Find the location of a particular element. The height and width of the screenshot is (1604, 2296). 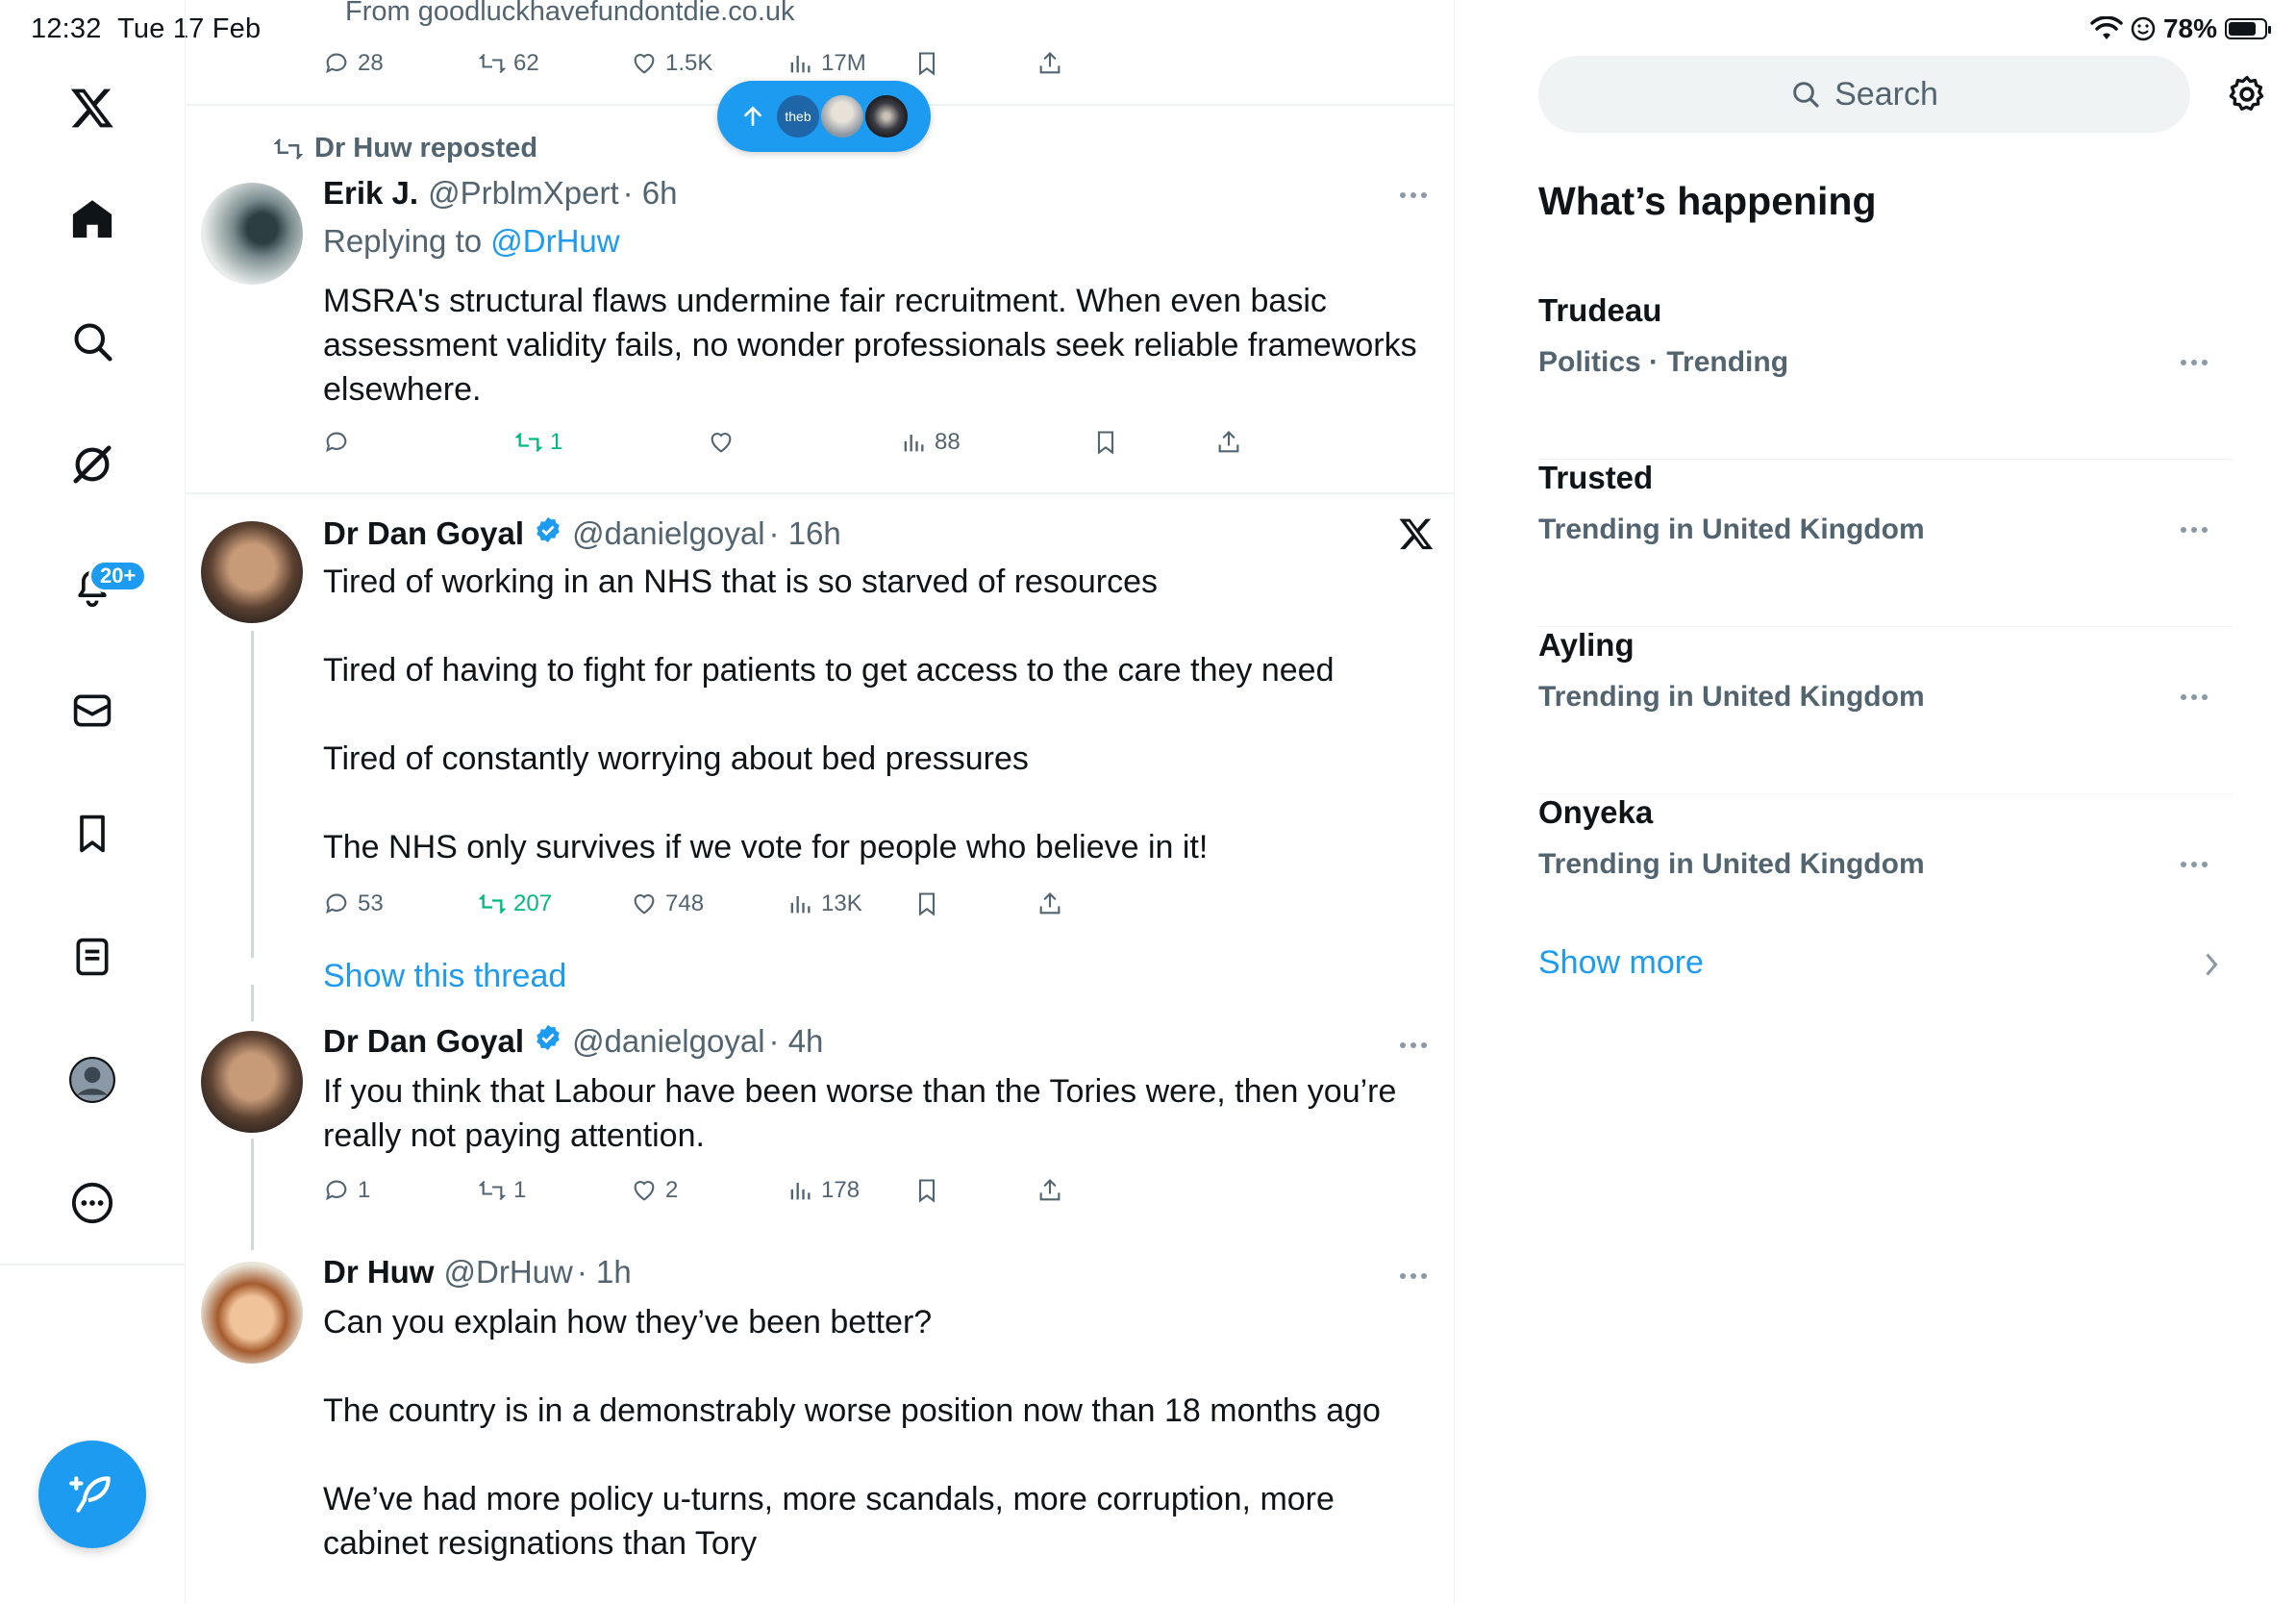

trend-item: Onyeka Trending in United Kingdom is located at coordinates (1885, 878).